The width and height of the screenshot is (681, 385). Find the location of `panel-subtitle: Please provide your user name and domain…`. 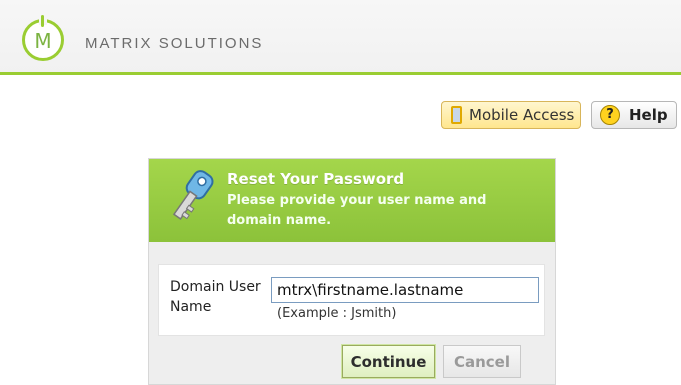

panel-subtitle: Please provide your user name and domain… is located at coordinates (357, 210).